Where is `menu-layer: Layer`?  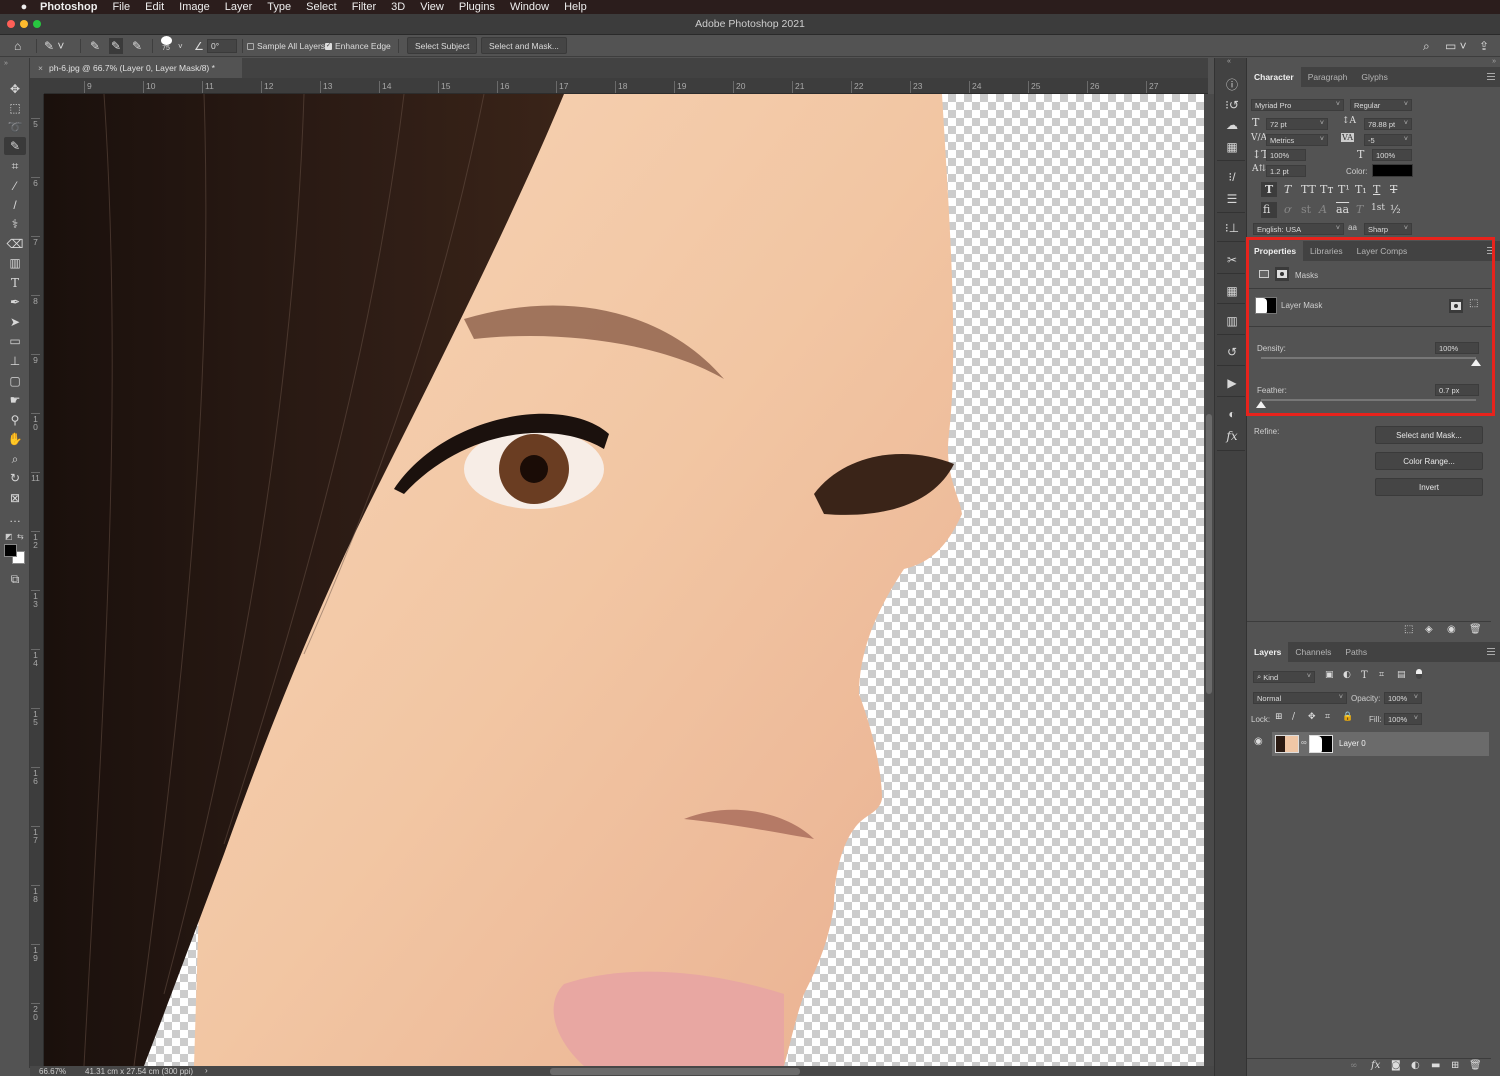
menu-layer: Layer is located at coordinates (239, 7).